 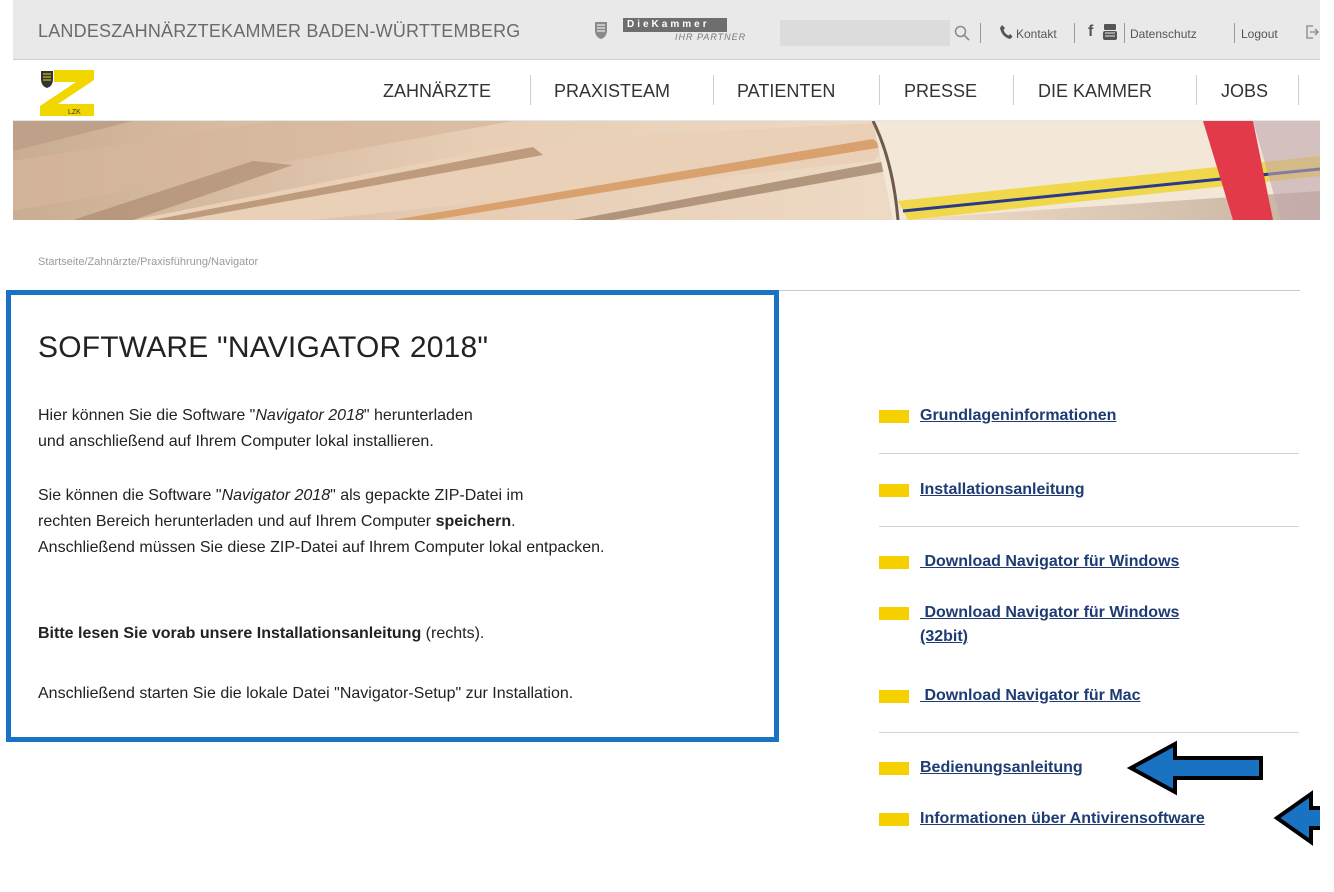 What do you see at coordinates (263, 347) in the screenshot?
I see `page-title: SOFTWARE "NAVIGATOR 2018"` at bounding box center [263, 347].